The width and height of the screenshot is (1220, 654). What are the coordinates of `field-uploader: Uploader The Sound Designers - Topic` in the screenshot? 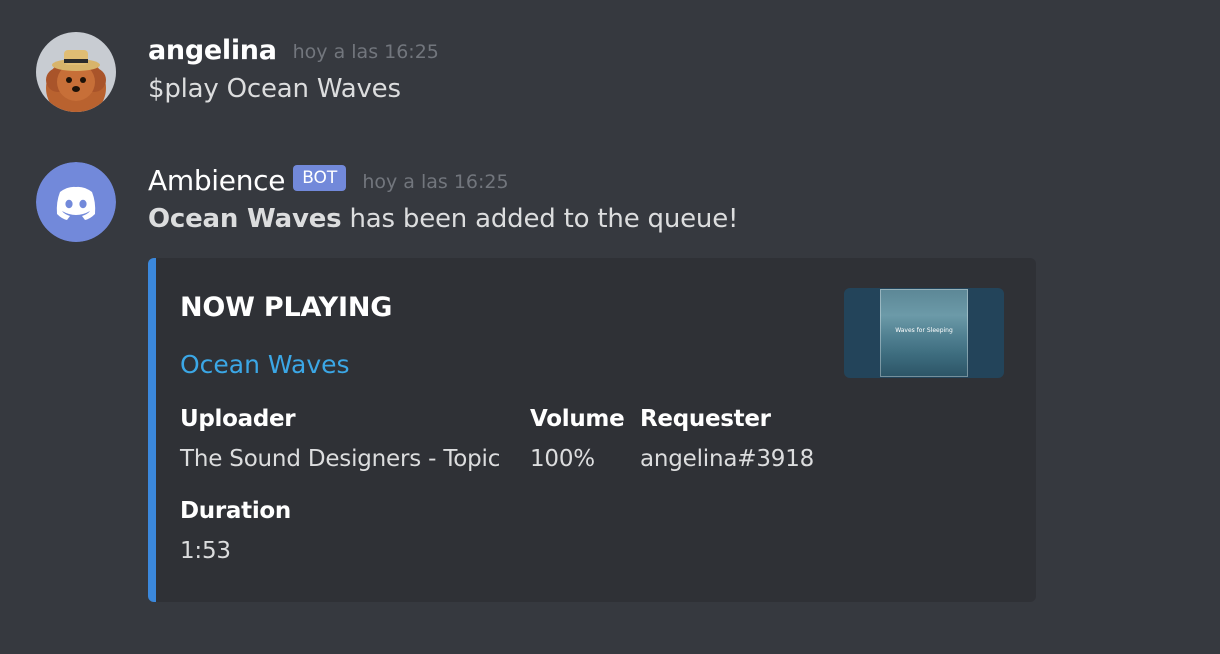 It's located at (340, 439).